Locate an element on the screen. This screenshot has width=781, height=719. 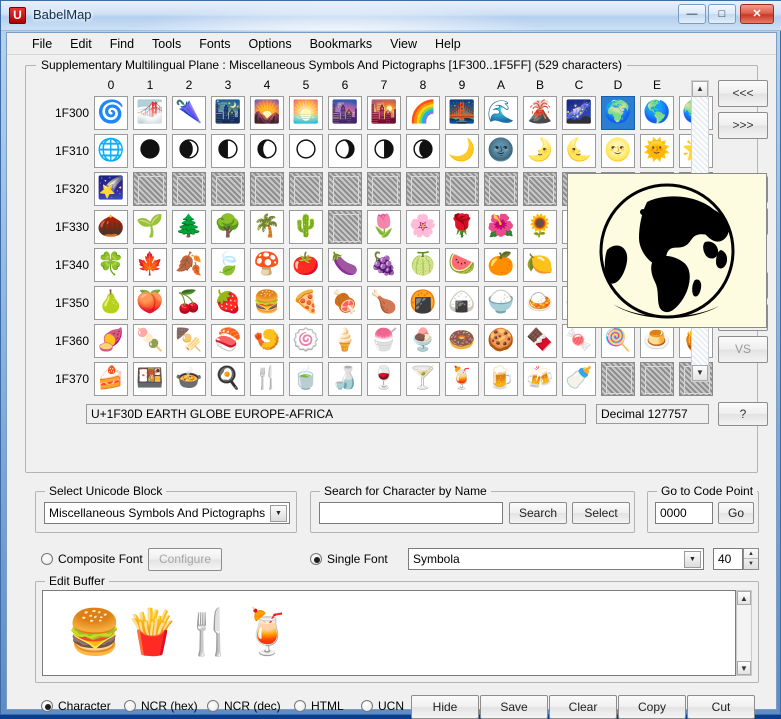
grid-cell: 🍲 is located at coordinates (189, 379).